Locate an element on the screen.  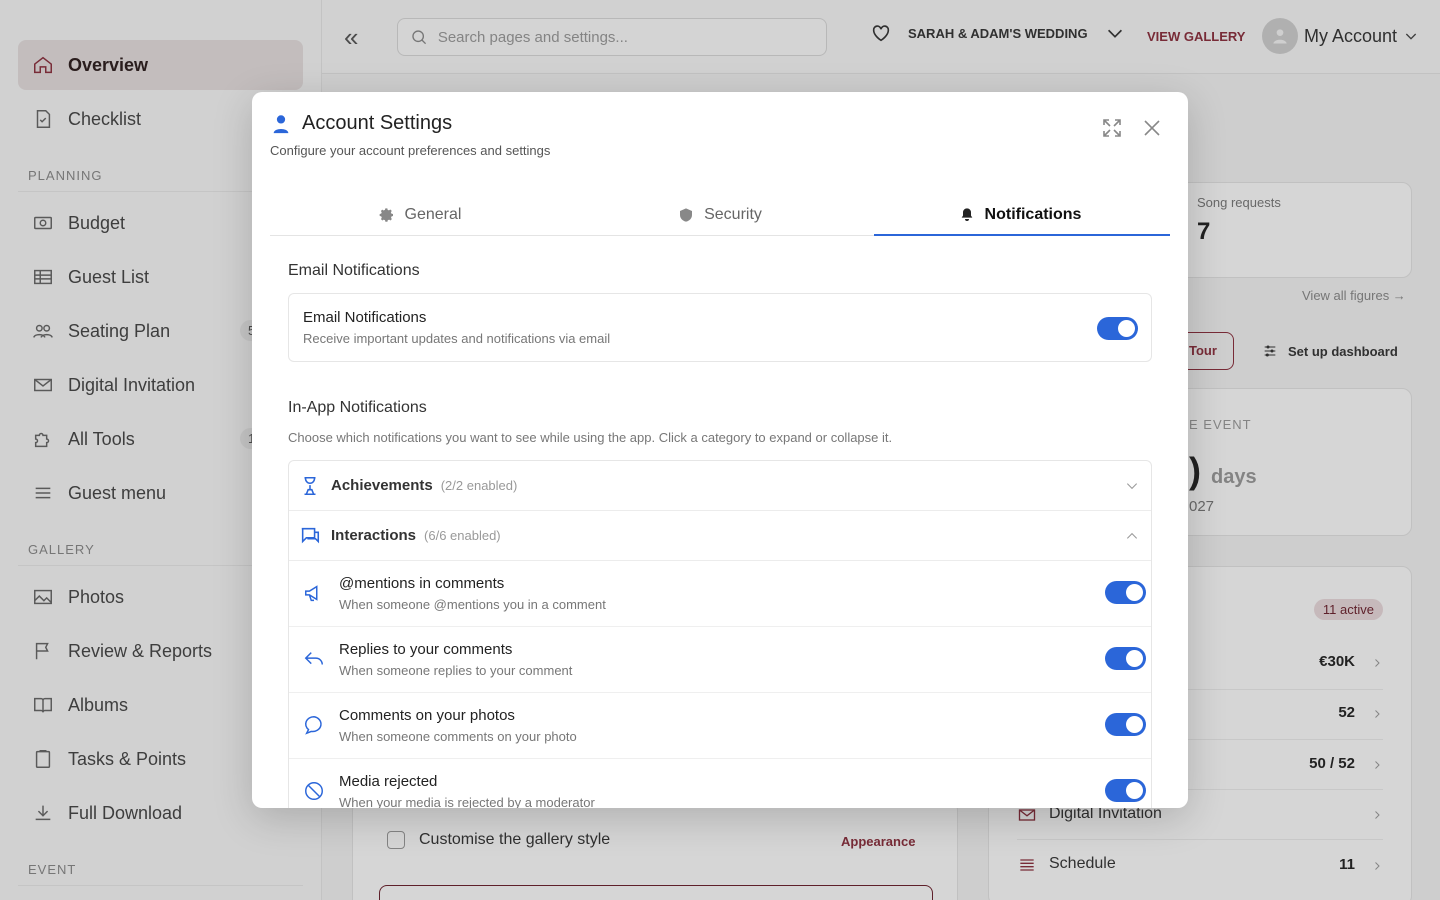
chevron-down-icon is located at coordinates (1132, 486).